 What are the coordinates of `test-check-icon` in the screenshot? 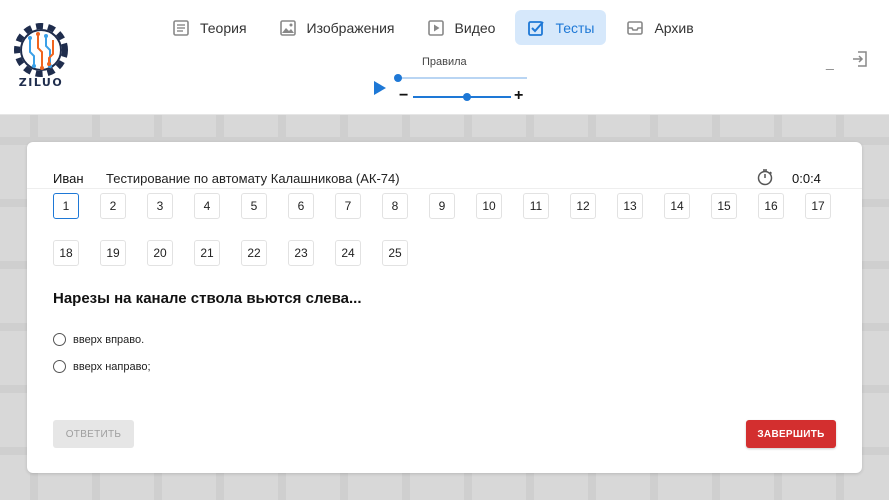 It's located at (536, 28).